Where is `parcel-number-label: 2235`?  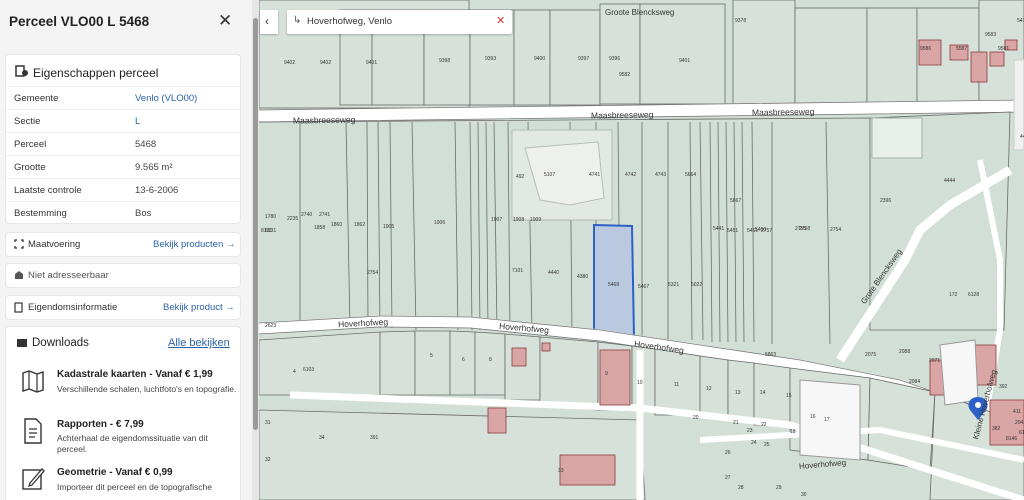 parcel-number-label: 2235 is located at coordinates (293, 219).